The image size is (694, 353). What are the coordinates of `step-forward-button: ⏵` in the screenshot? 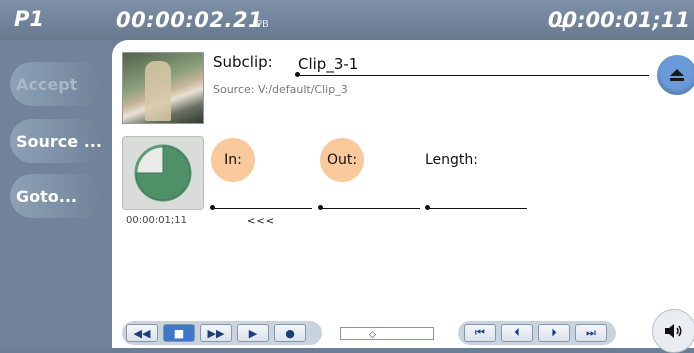 It's located at (554, 333).